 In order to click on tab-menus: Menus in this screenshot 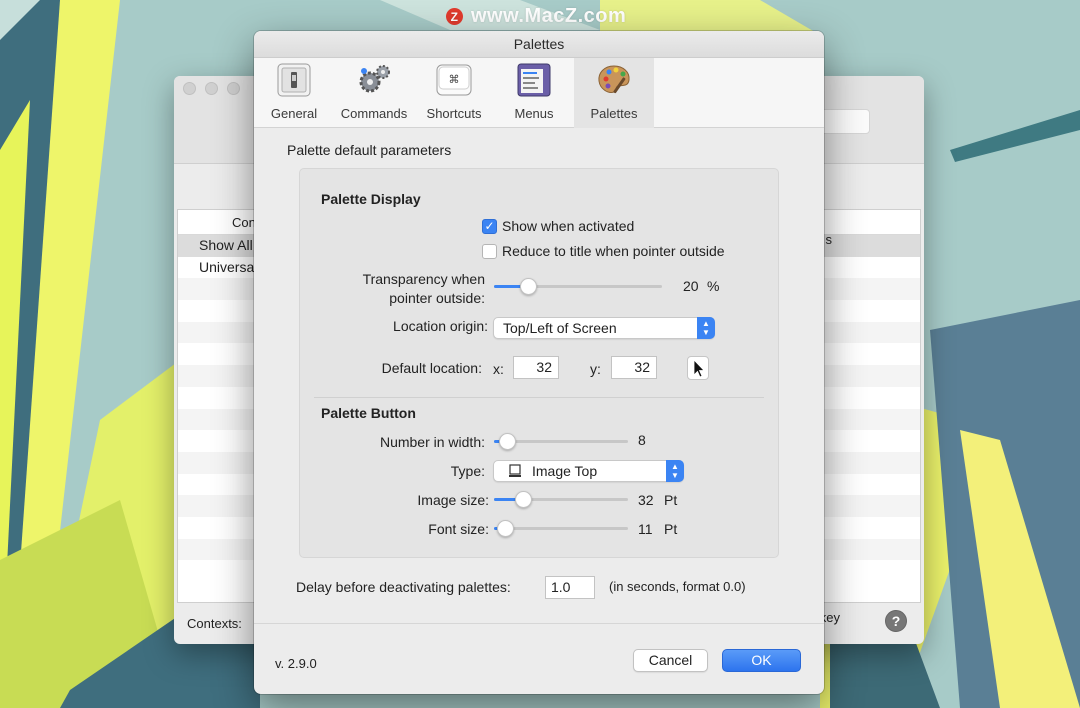, I will do `click(534, 93)`.